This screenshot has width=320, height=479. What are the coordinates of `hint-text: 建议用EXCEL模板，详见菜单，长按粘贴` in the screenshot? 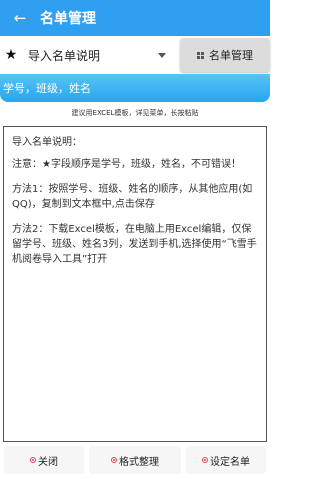 It's located at (135, 113).